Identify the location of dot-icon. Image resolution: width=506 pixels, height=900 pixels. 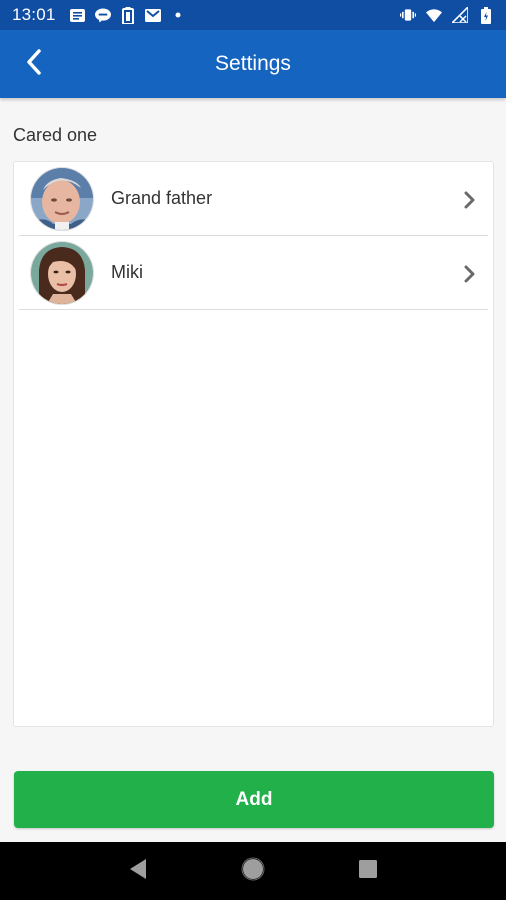
(178, 15).